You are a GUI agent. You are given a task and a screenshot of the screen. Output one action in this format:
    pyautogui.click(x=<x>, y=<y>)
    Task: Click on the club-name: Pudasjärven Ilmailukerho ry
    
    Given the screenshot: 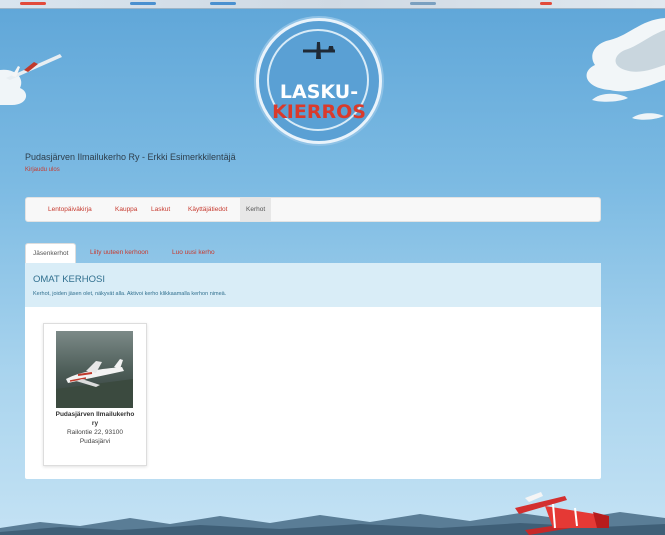 What is the action you would take?
    pyautogui.click(x=95, y=419)
    